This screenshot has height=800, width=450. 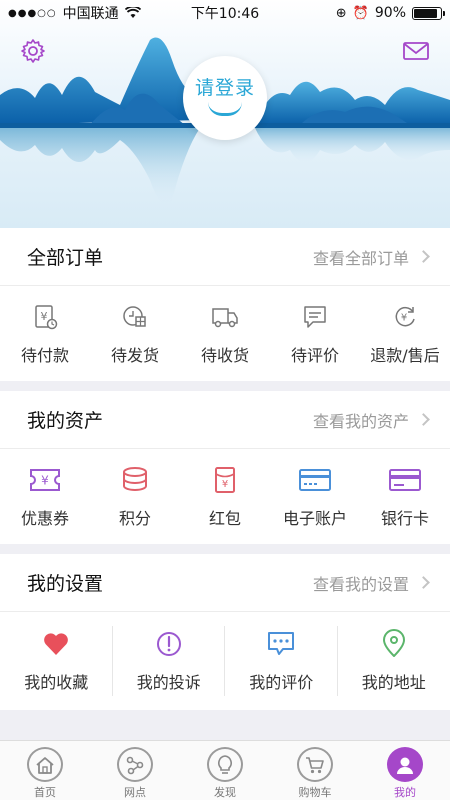 I want to click on network-points-icon, so click(x=135, y=765).